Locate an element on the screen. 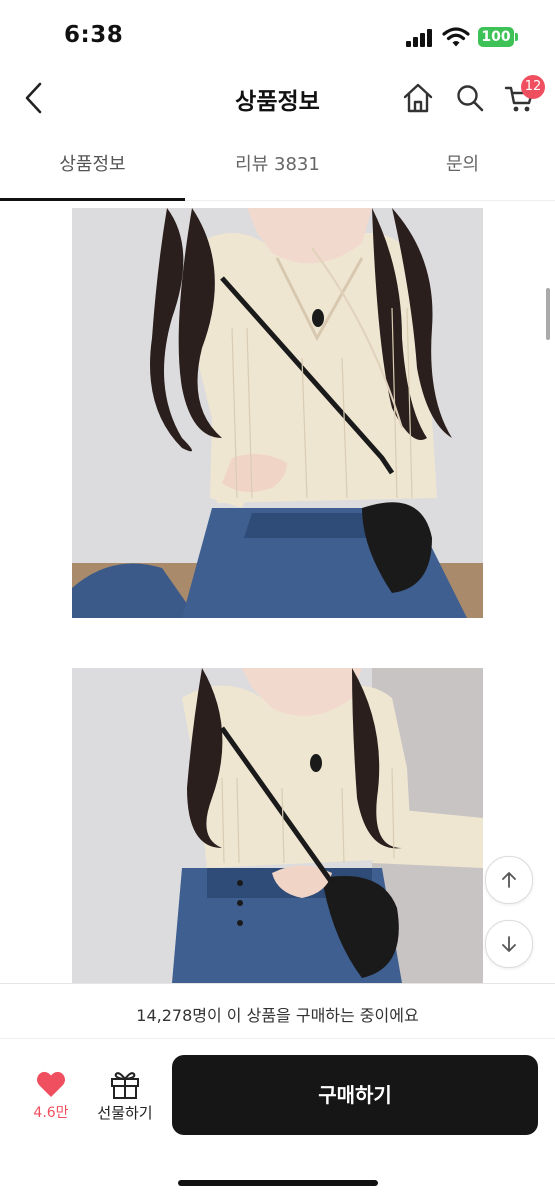 Image resolution: width=555 pixels, height=1200 pixels. scroll-top-button is located at coordinates (509, 880).